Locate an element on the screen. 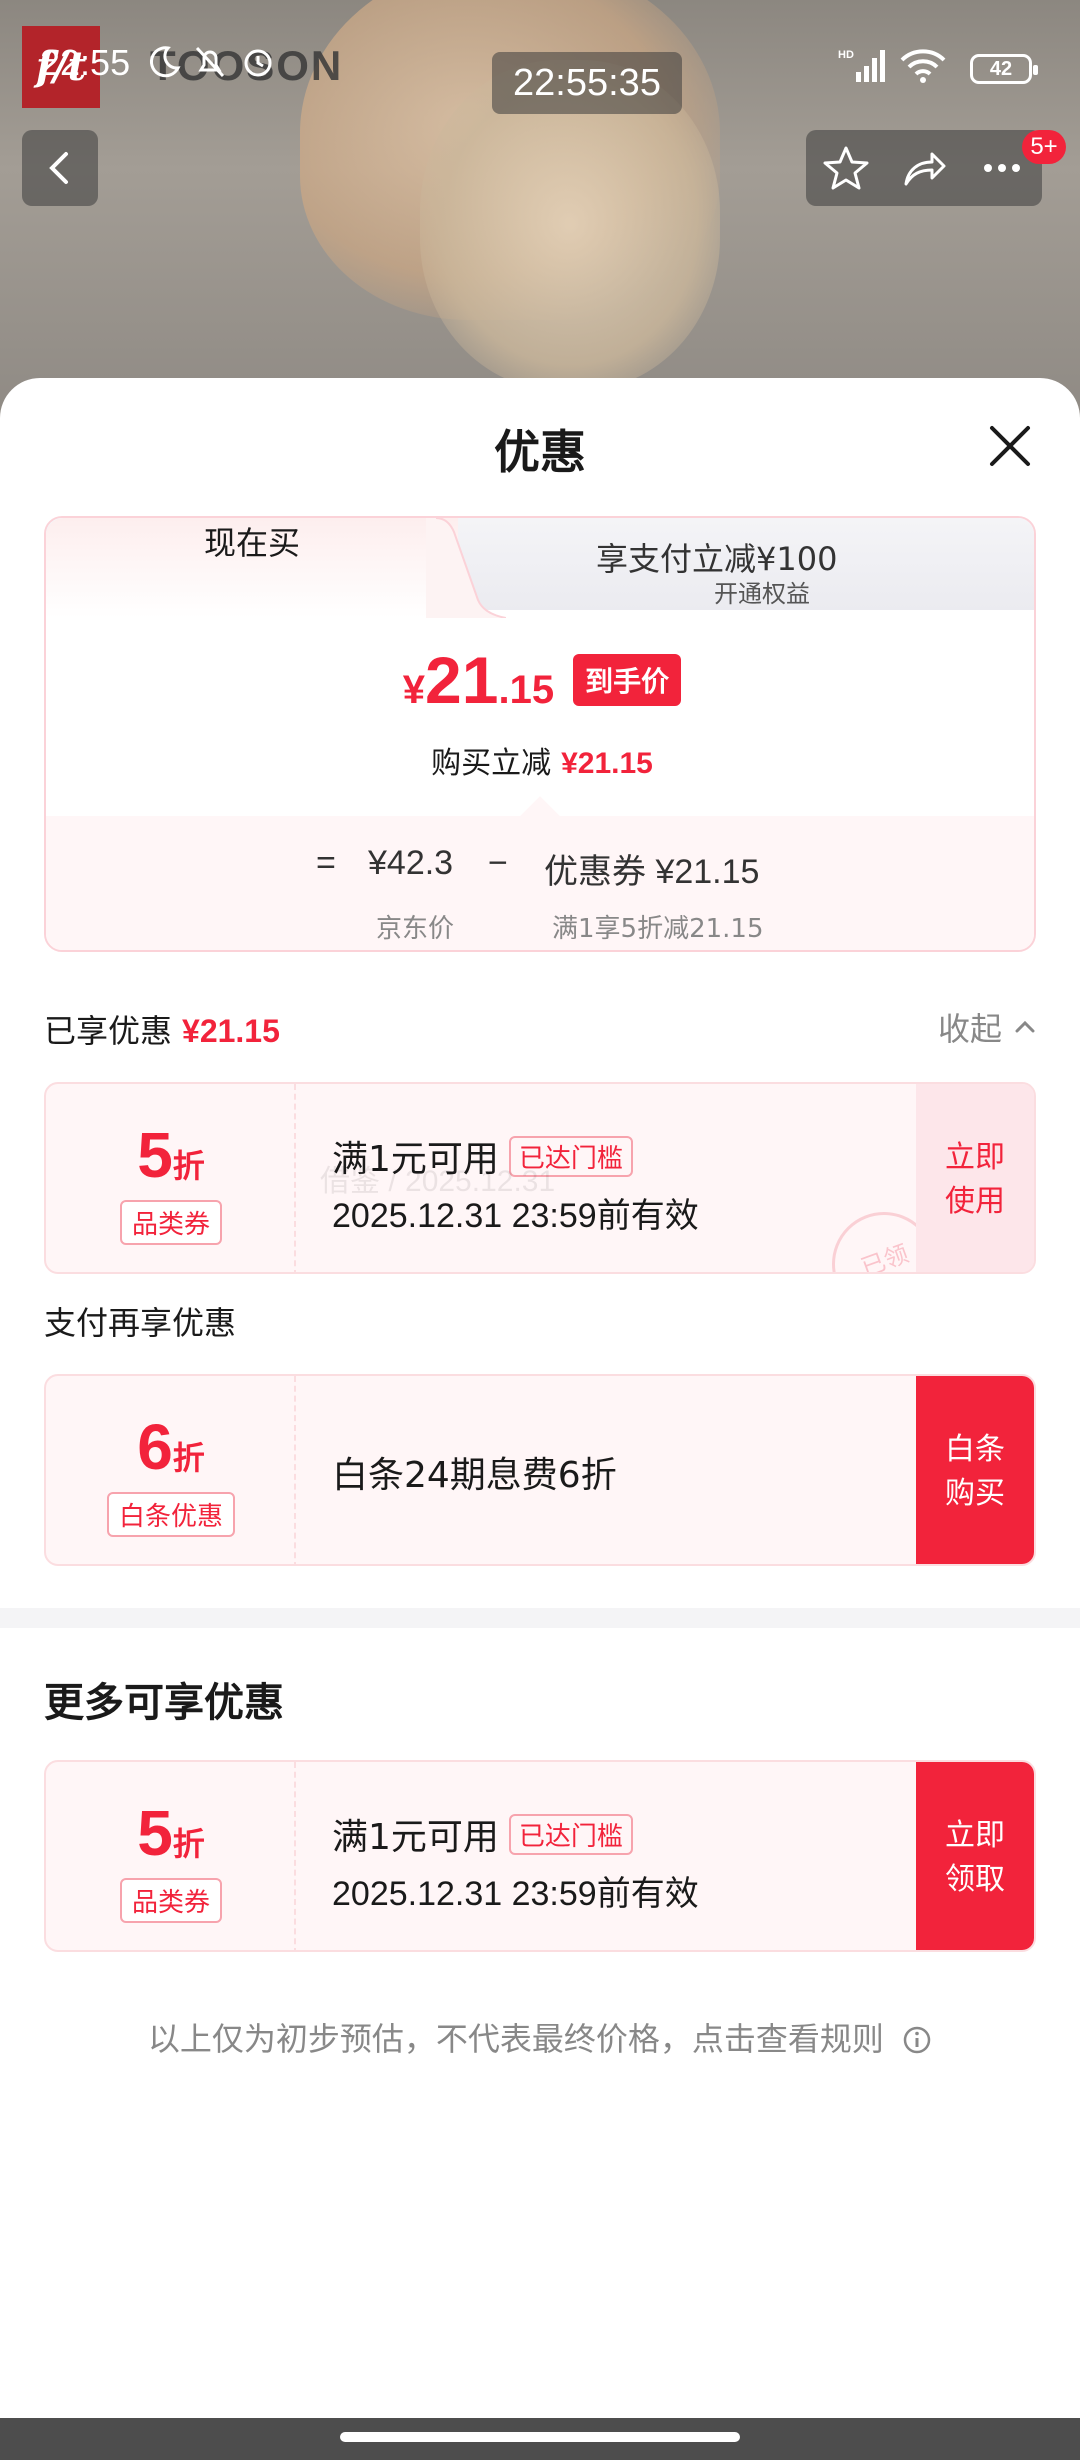  final-price-row: ¥21.15 到手价 is located at coordinates (540, 680).